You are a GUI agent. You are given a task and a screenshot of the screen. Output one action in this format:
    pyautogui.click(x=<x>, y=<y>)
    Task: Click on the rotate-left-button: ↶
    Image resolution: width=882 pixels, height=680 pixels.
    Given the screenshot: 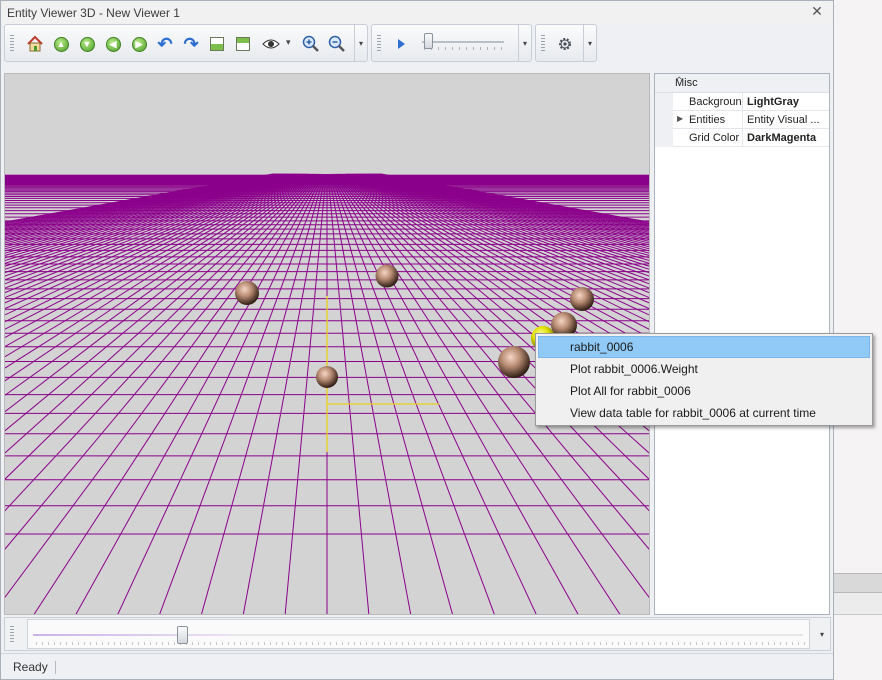 What is the action you would take?
    pyautogui.click(x=165, y=44)
    